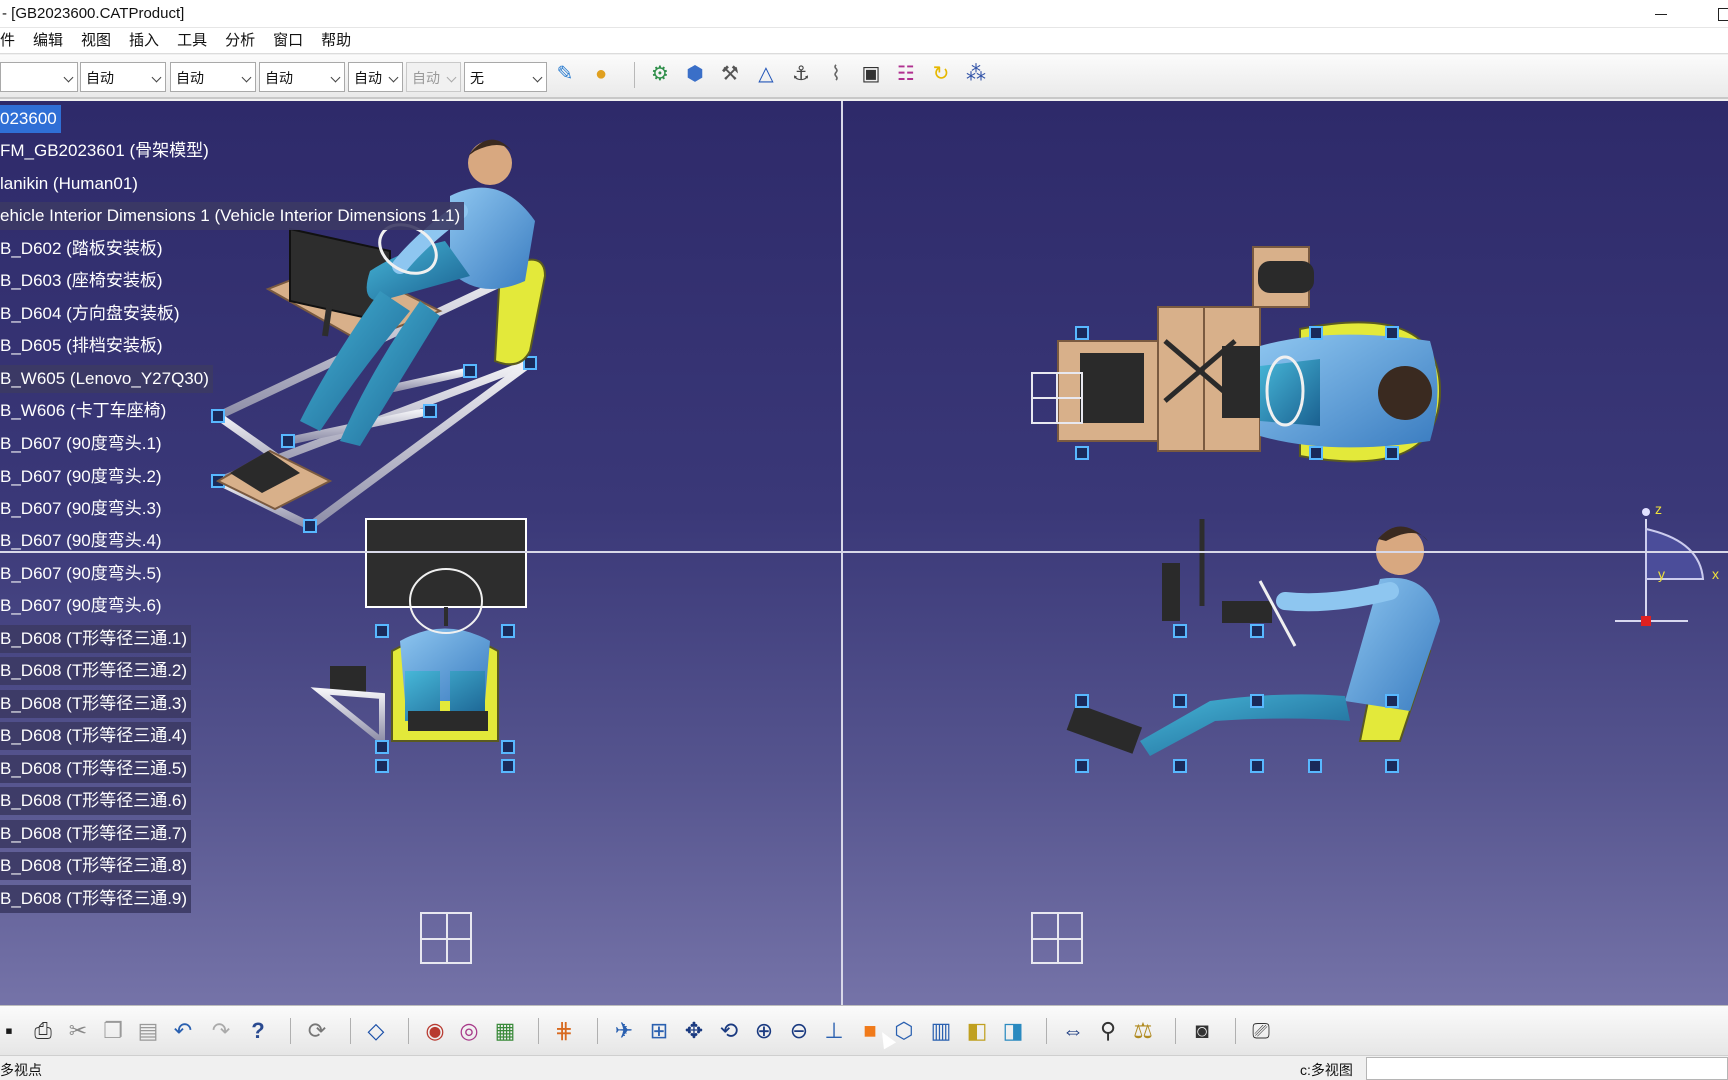 The width and height of the screenshot is (1728, 1080). What do you see at coordinates (288, 41) in the screenshot?
I see `menu-window: 窗口` at bounding box center [288, 41].